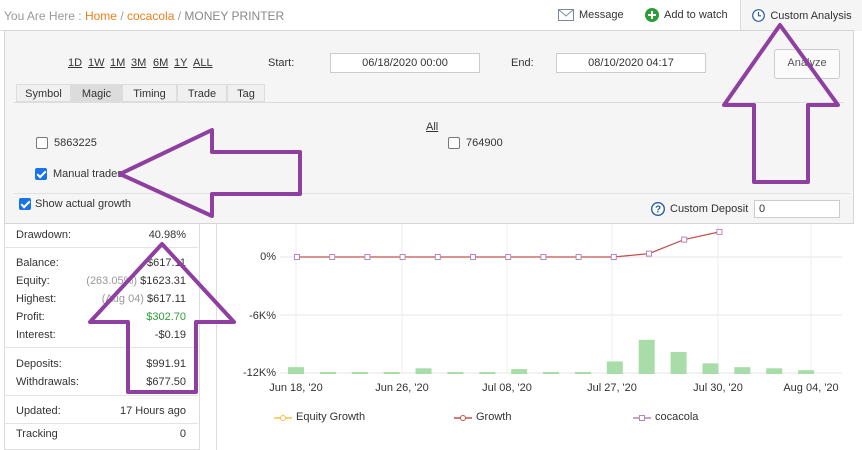  I want to click on y-tick-label: -12K%, so click(259, 373).